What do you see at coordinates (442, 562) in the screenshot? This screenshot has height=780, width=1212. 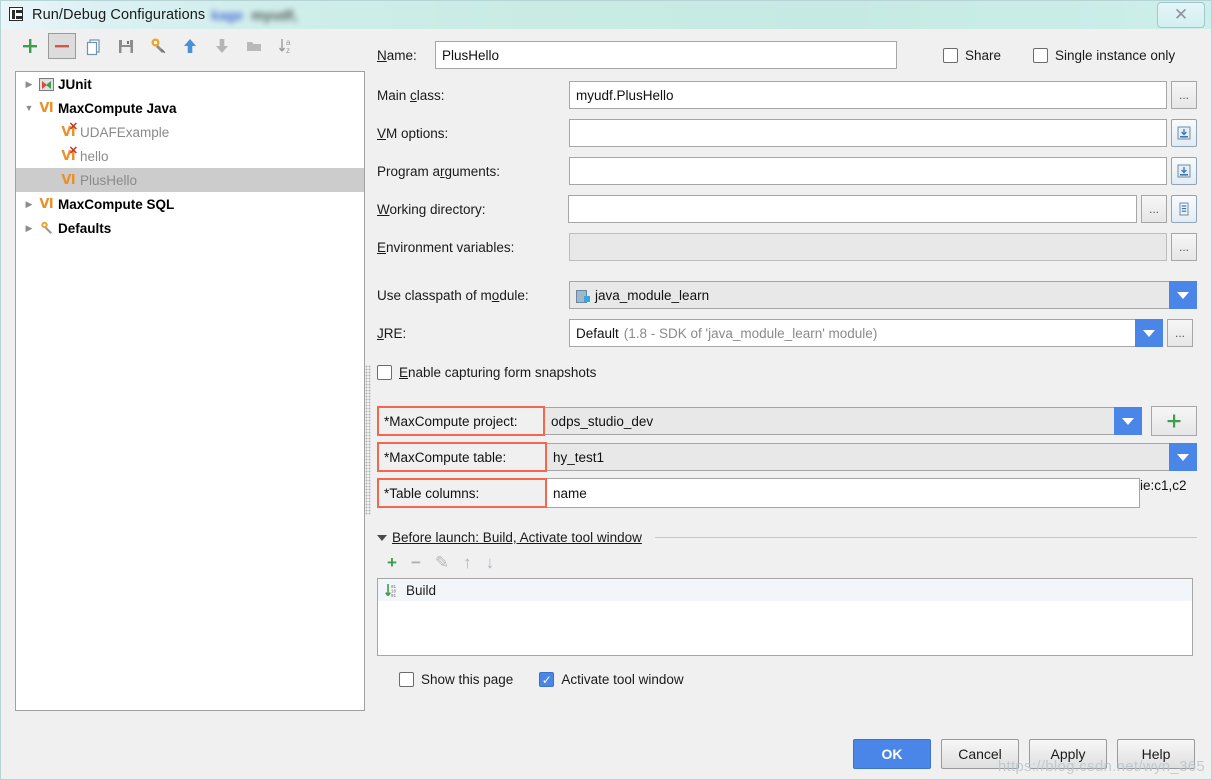 I see `edit-task-button: ✎` at bounding box center [442, 562].